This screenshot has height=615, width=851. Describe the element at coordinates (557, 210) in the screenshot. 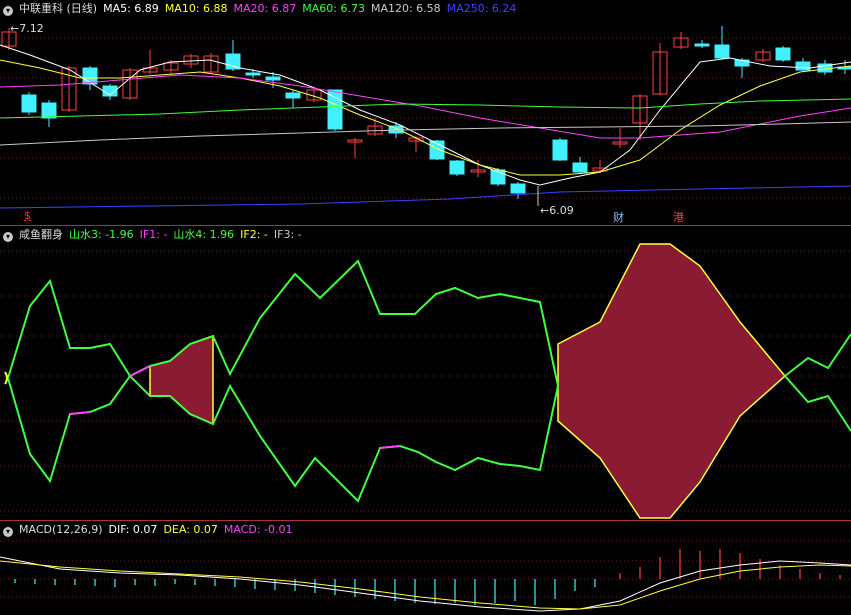

I see `low-price-label: ←6.09` at that location.